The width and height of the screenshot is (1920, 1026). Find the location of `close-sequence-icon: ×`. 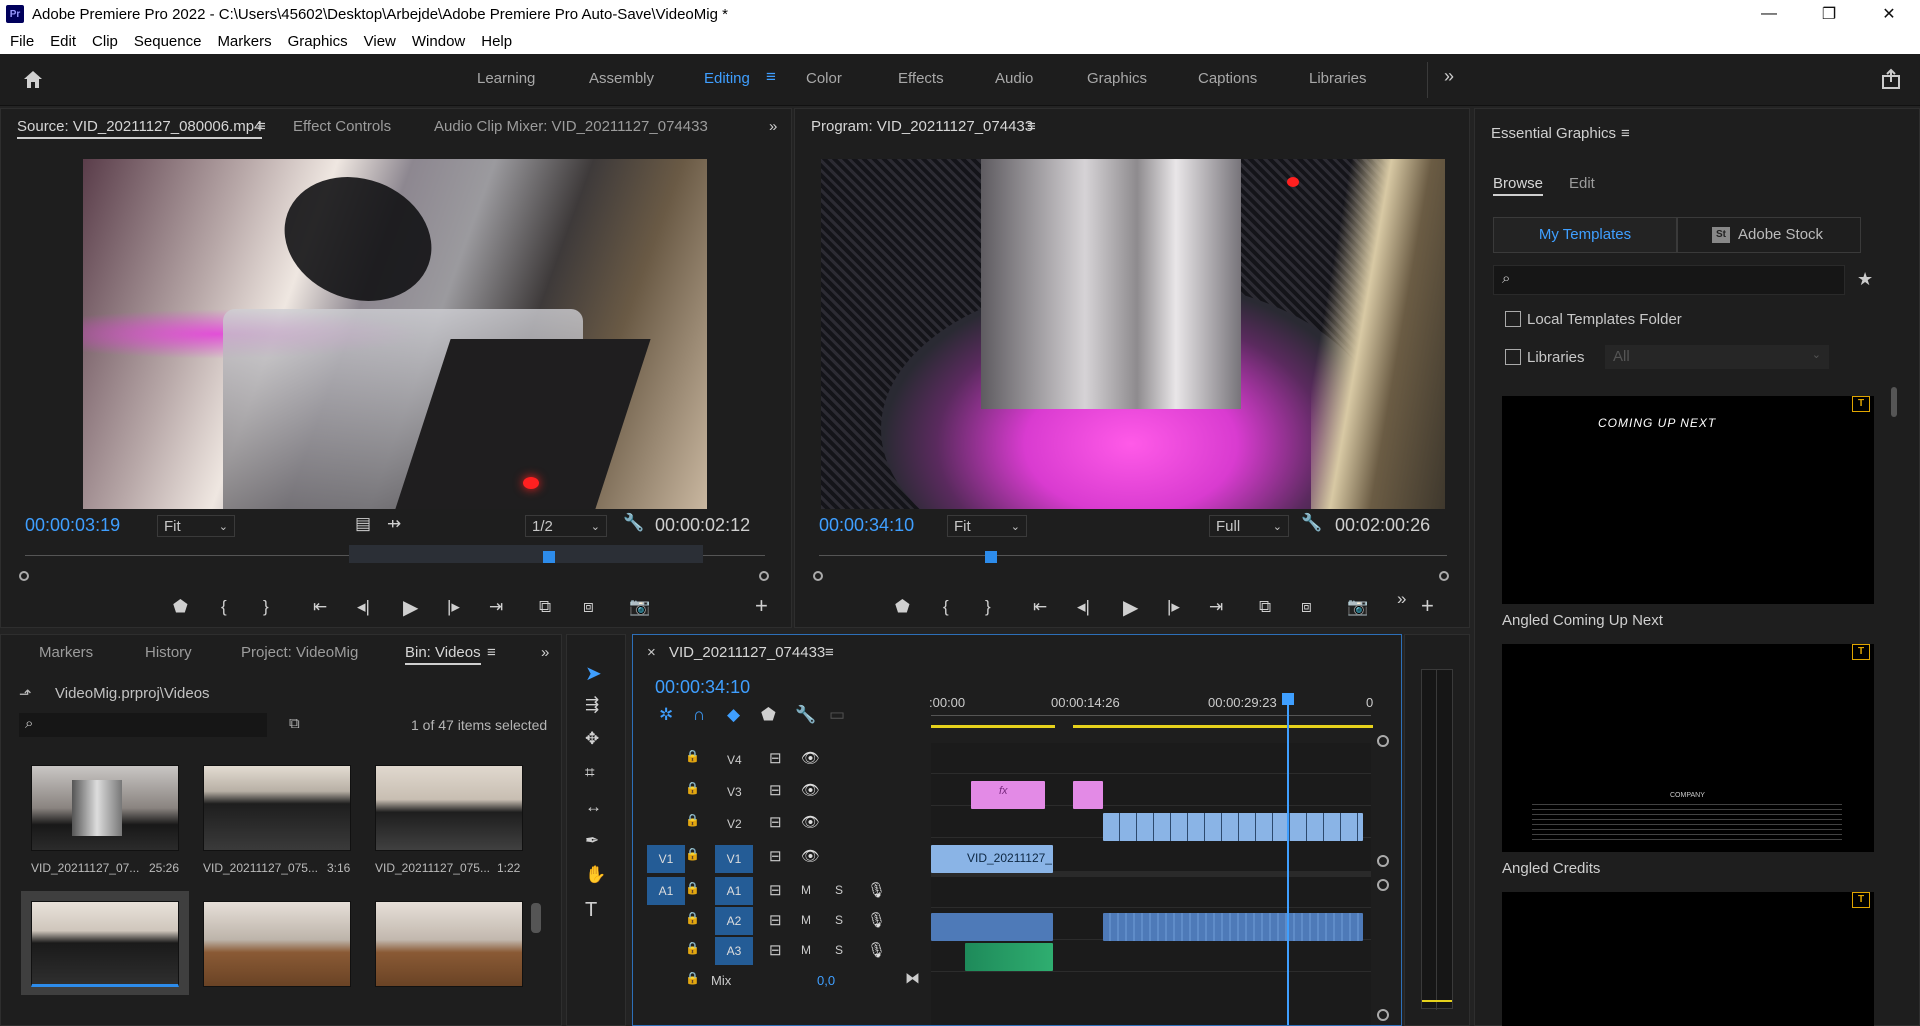

close-sequence-icon: × is located at coordinates (651, 652).